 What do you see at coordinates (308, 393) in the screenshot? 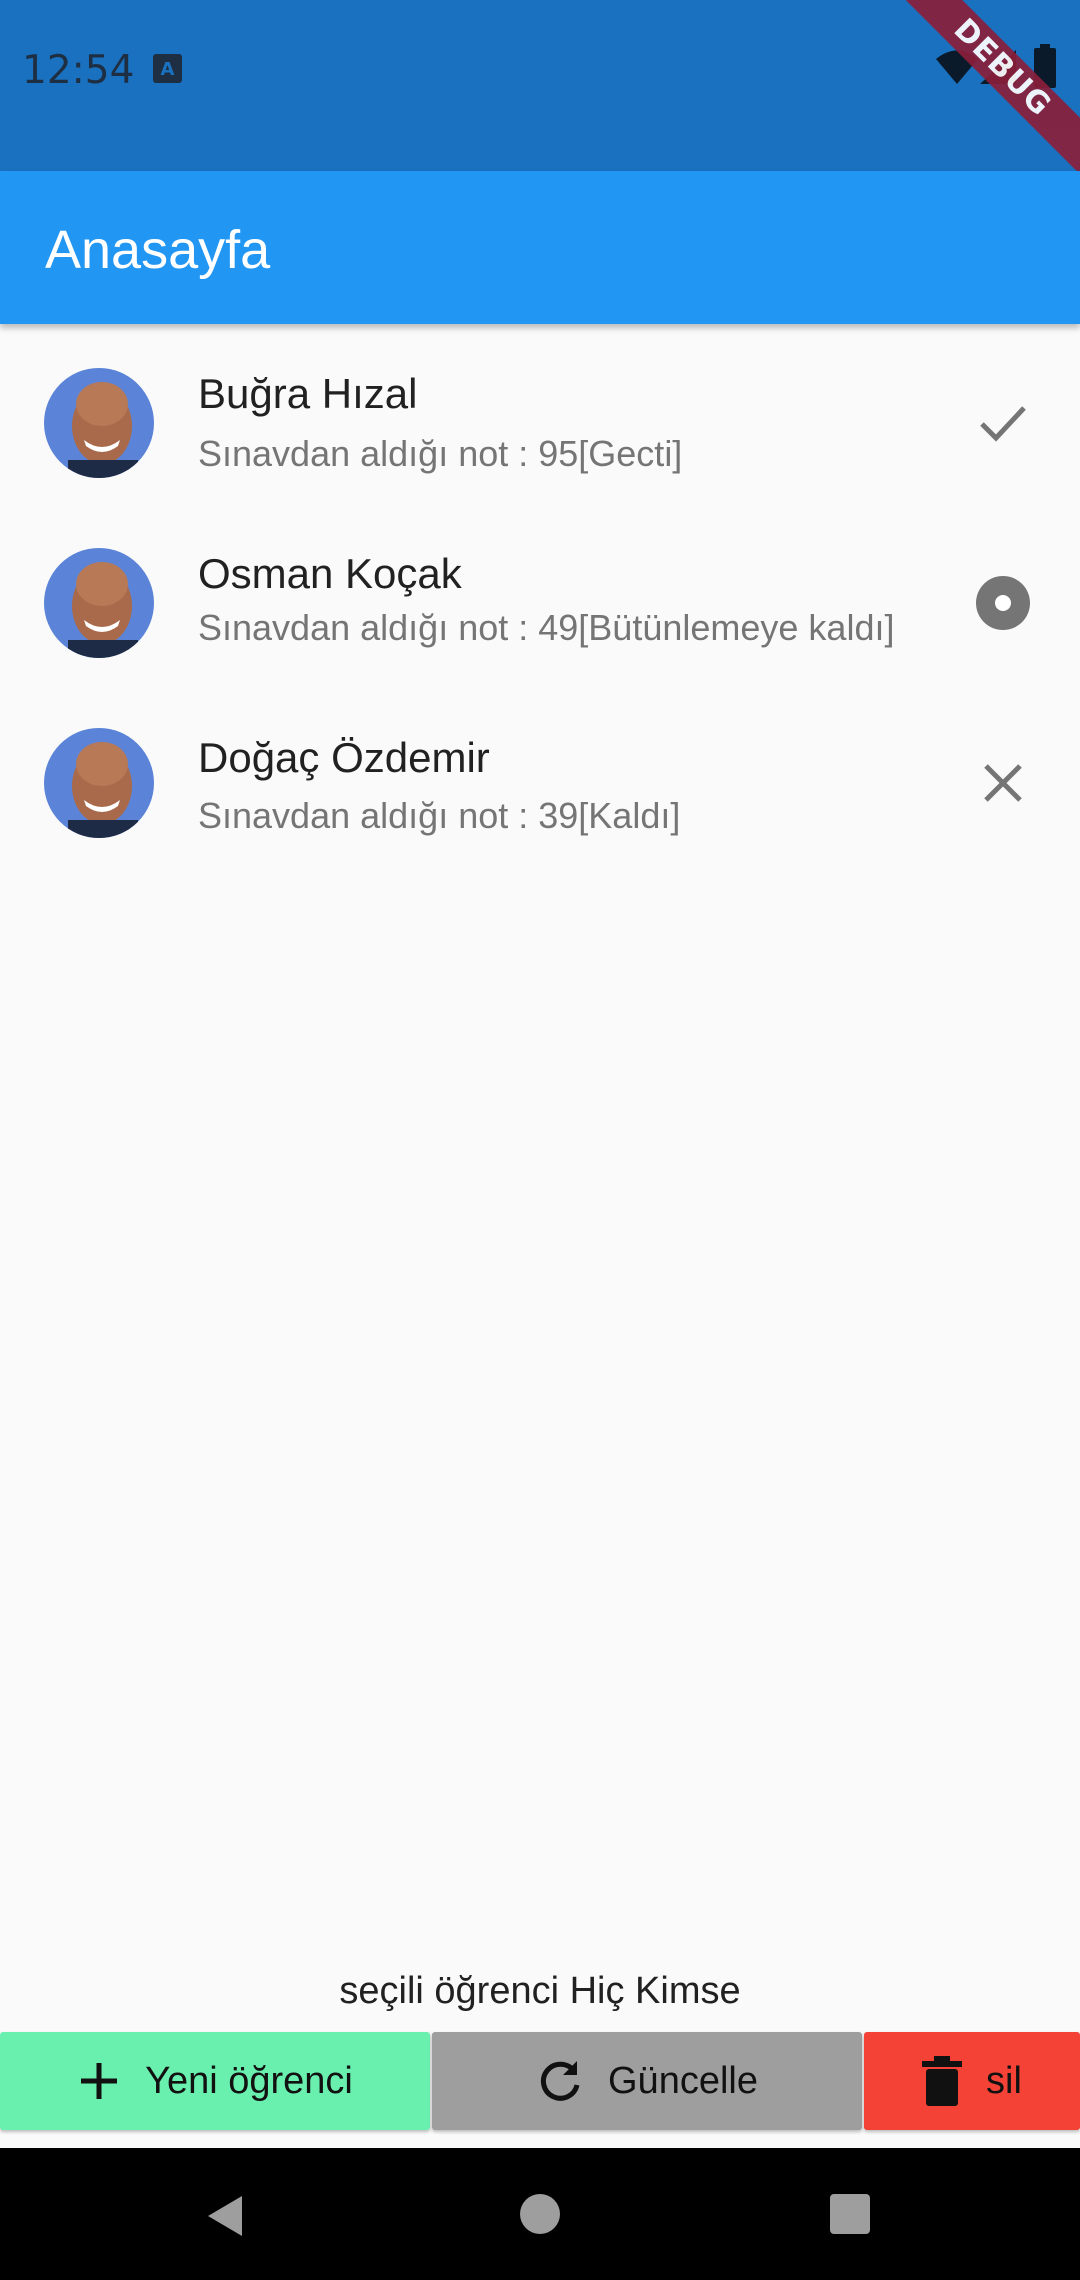
I see `student-name: Buğra Hızal` at bounding box center [308, 393].